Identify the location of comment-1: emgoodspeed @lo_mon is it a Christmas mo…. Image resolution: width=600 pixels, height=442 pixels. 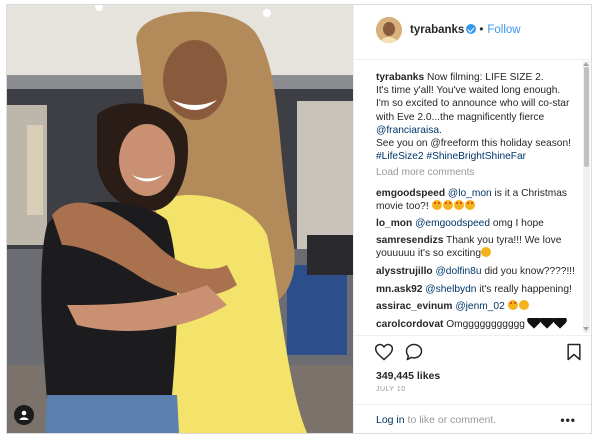
(476, 200).